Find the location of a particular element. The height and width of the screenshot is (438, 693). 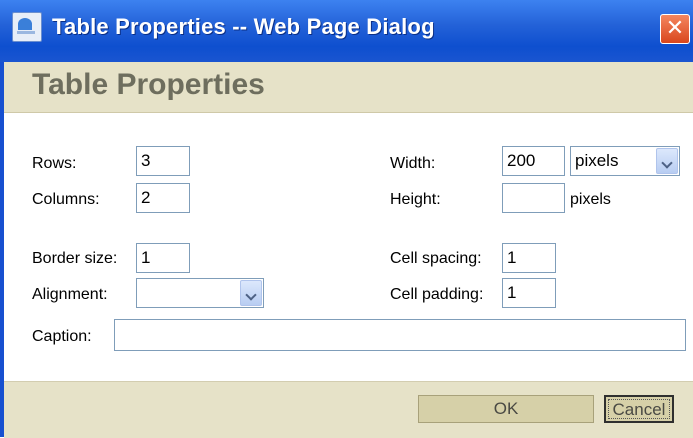

width-label: Width: is located at coordinates (413, 163).